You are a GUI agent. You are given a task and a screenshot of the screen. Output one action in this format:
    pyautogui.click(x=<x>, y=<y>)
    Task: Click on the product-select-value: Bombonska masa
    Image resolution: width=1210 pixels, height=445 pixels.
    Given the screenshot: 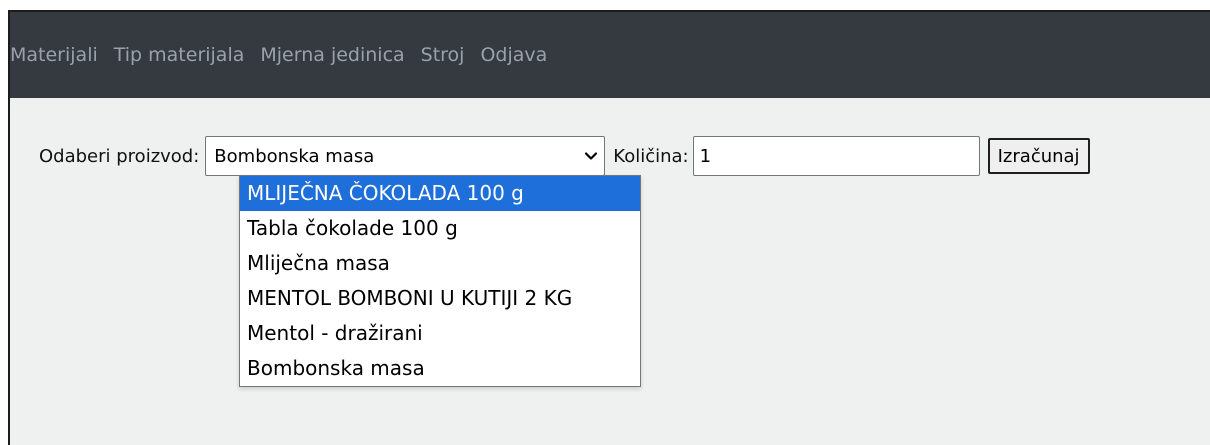 What is the action you would take?
    pyautogui.click(x=294, y=156)
    